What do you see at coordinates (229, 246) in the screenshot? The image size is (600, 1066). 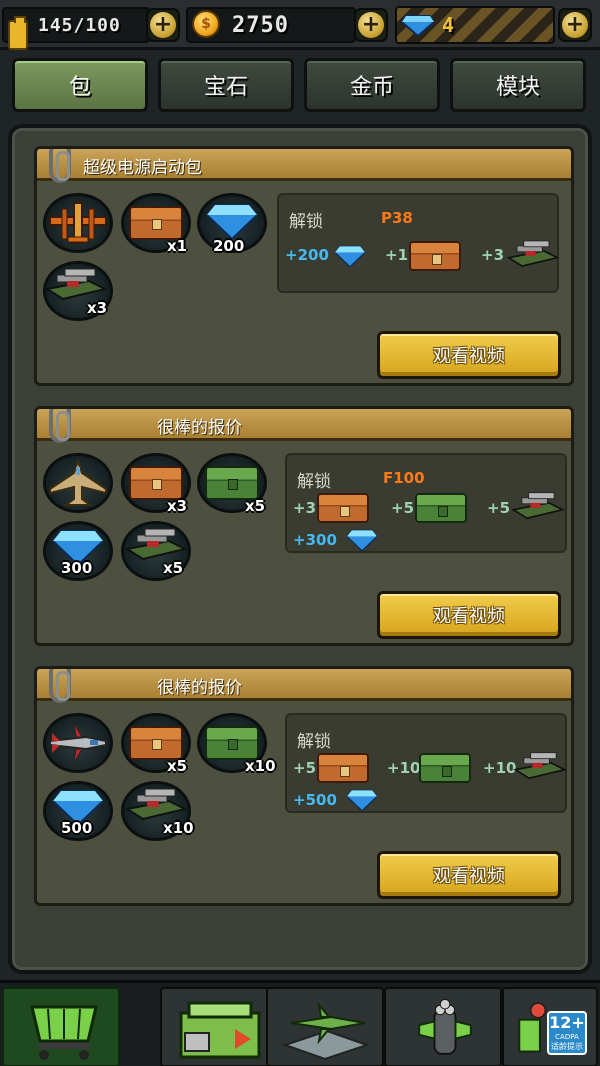 I see `item-quantity: 200` at bounding box center [229, 246].